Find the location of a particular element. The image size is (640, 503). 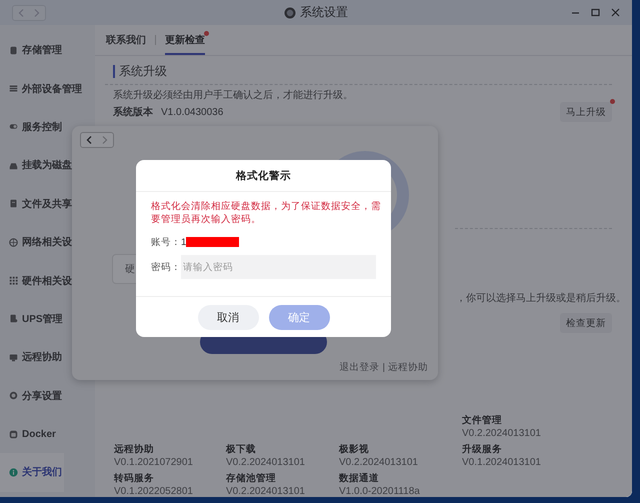

drive-icon is located at coordinates (13, 165).